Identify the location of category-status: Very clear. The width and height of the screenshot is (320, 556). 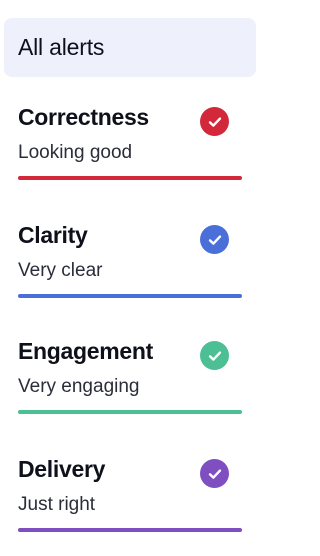
(60, 270).